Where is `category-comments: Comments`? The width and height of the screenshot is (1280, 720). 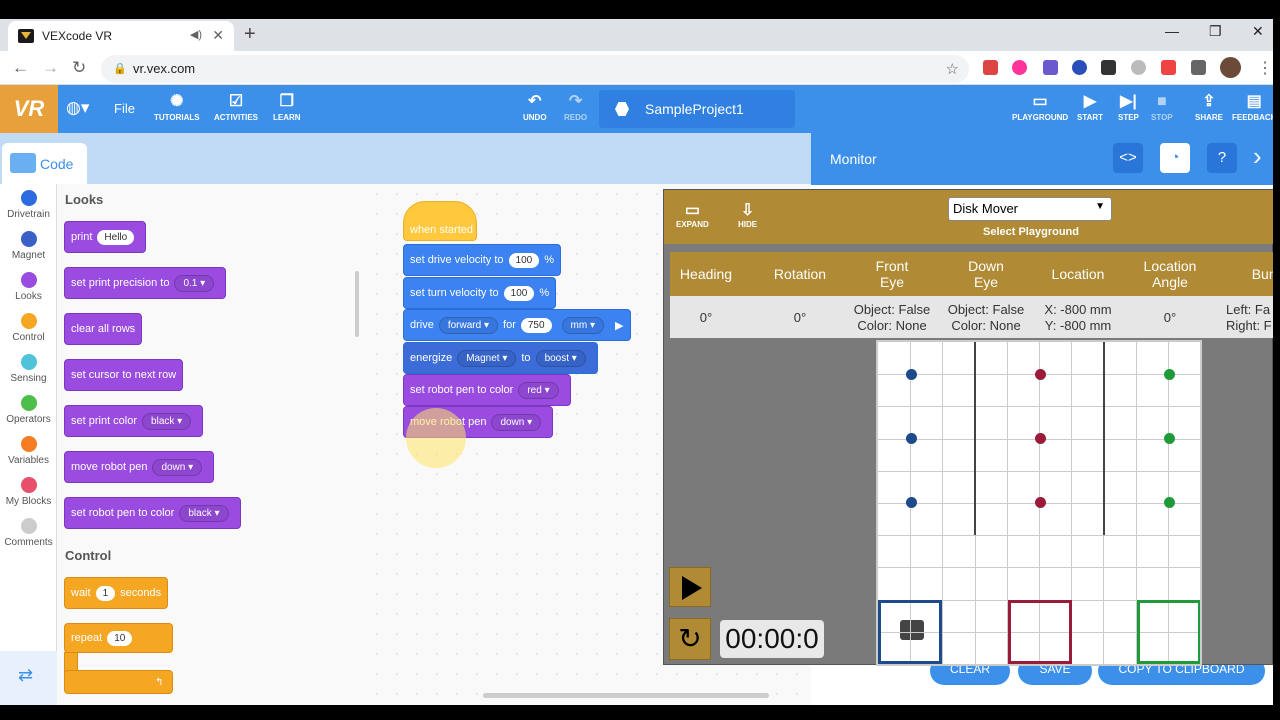 category-comments: Comments is located at coordinates (28, 533).